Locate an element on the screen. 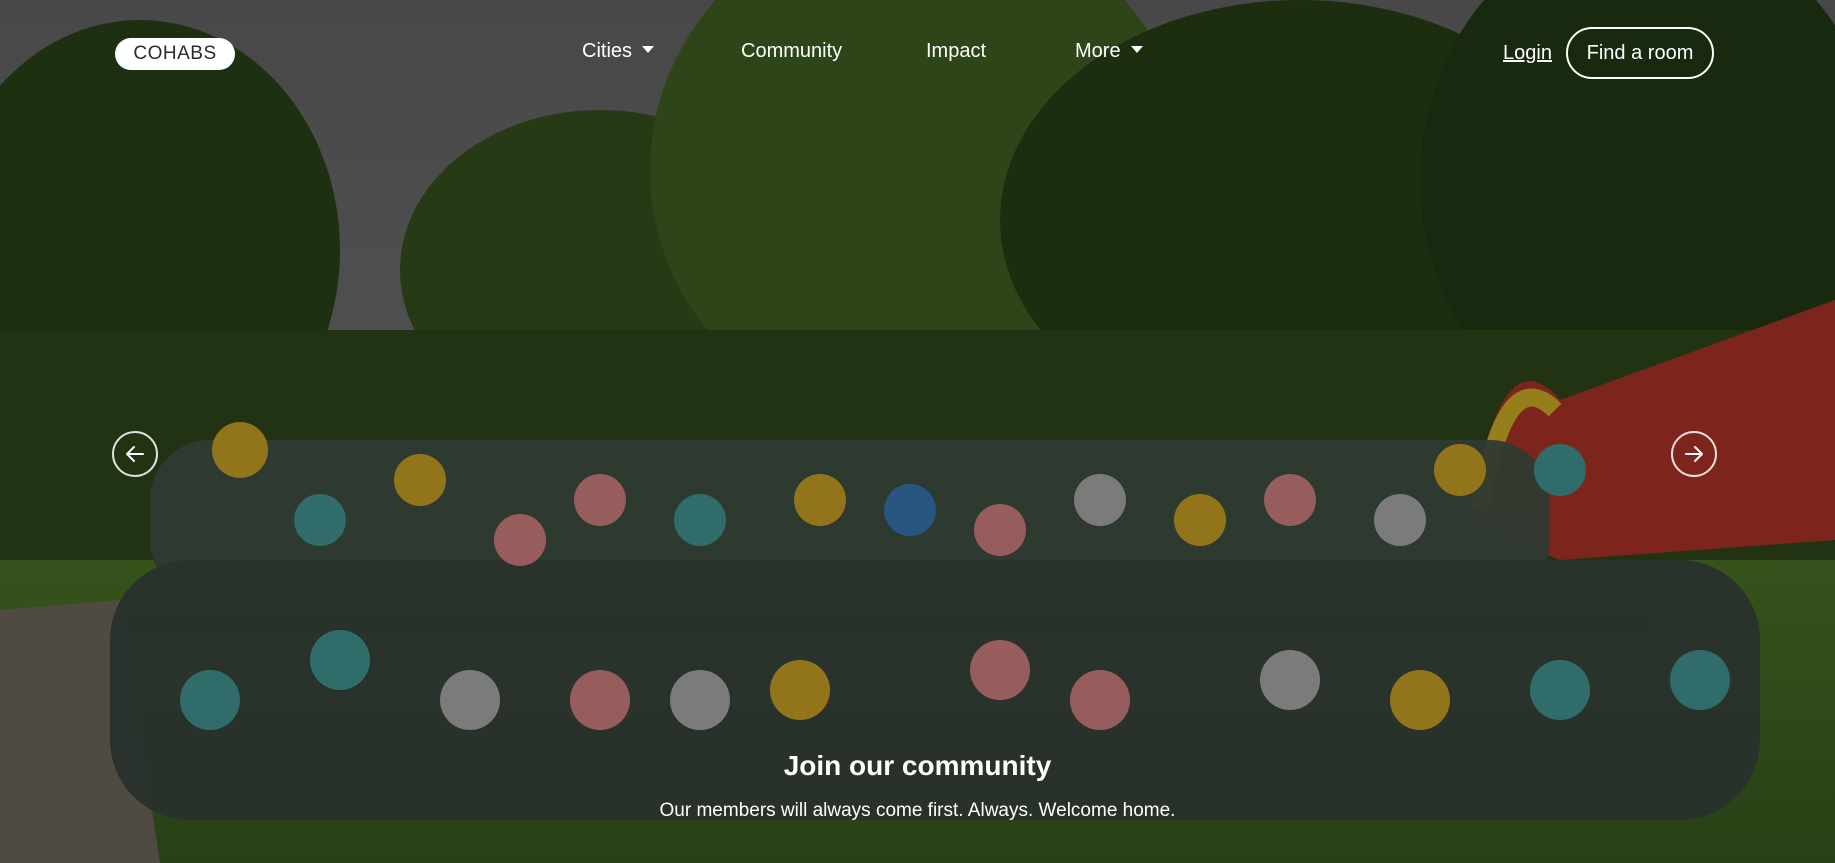 The height and width of the screenshot is (863, 1835). arrow-left-icon is located at coordinates (135, 454).